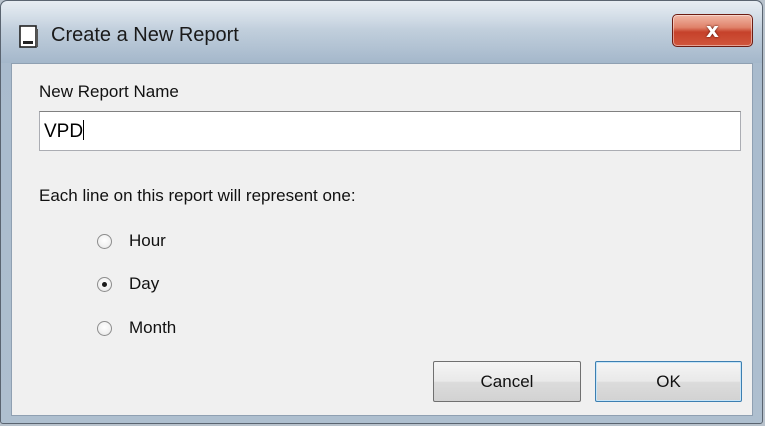 Image resolution: width=765 pixels, height=426 pixels. I want to click on report-icon, so click(29, 37).